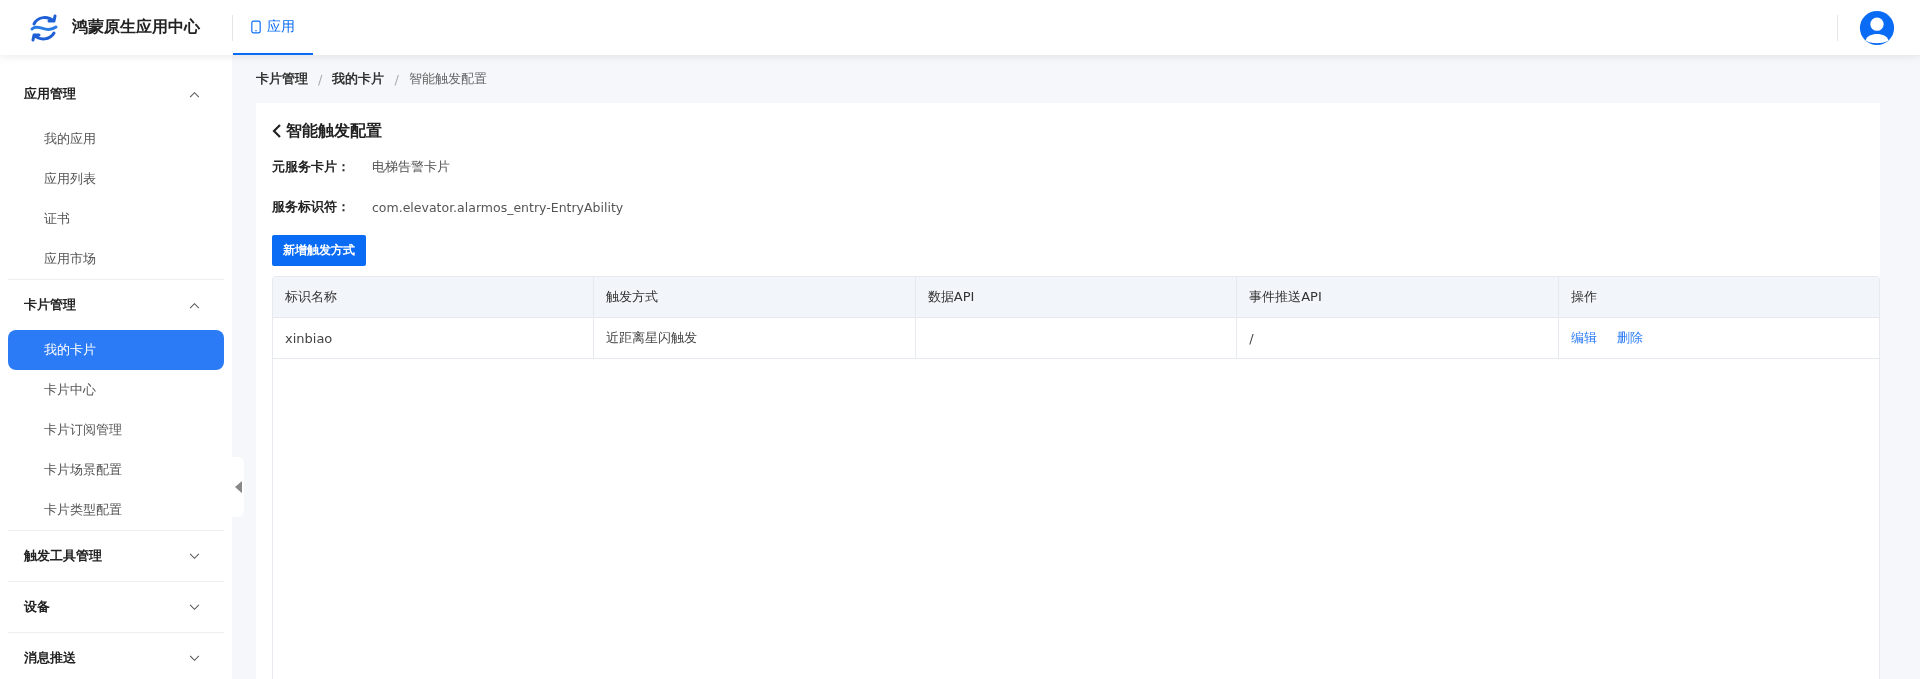 This screenshot has height=679, width=1920. What do you see at coordinates (116, 350) in the screenshot?
I see `menu-item: 我的卡片` at bounding box center [116, 350].